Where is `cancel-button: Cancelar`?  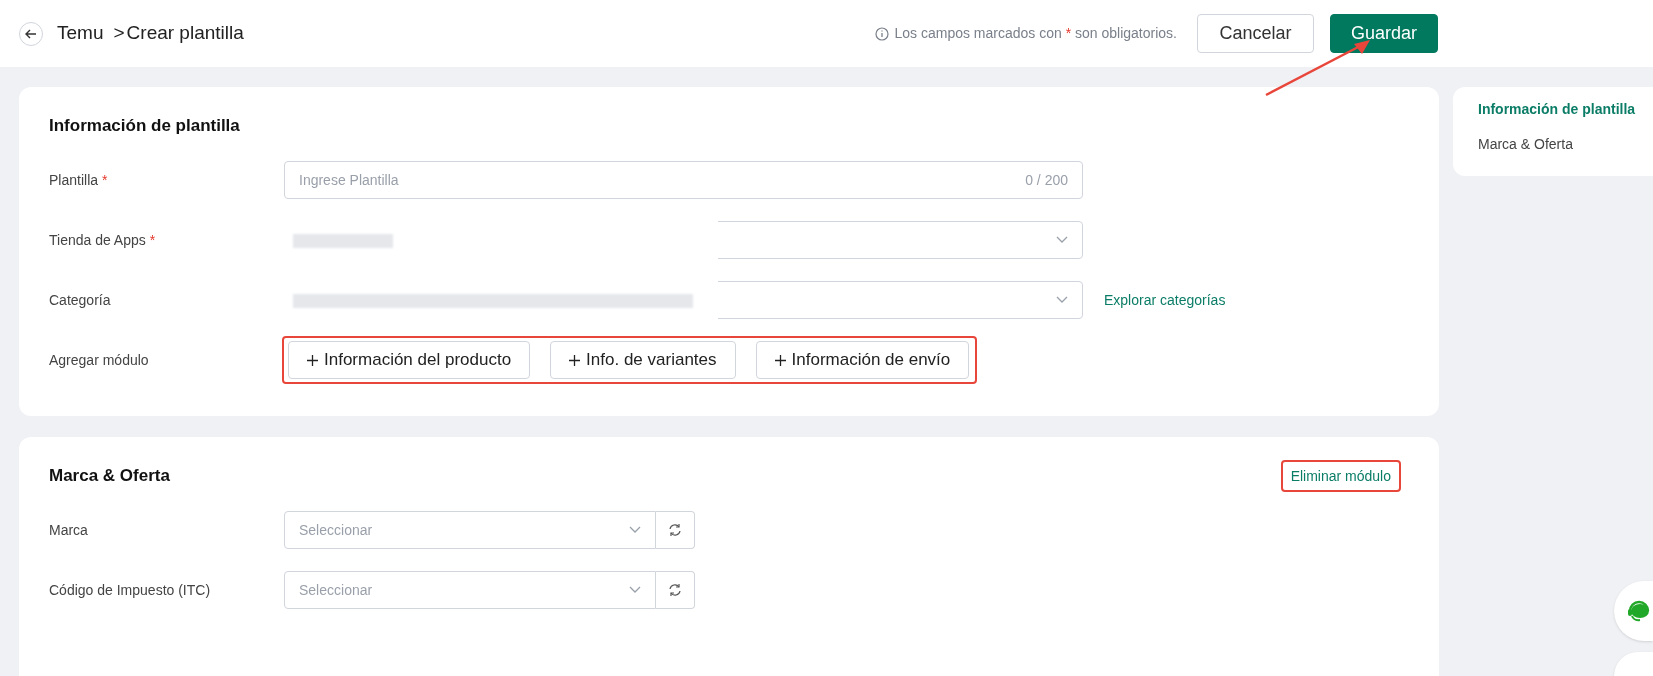 cancel-button: Cancelar is located at coordinates (1255, 33).